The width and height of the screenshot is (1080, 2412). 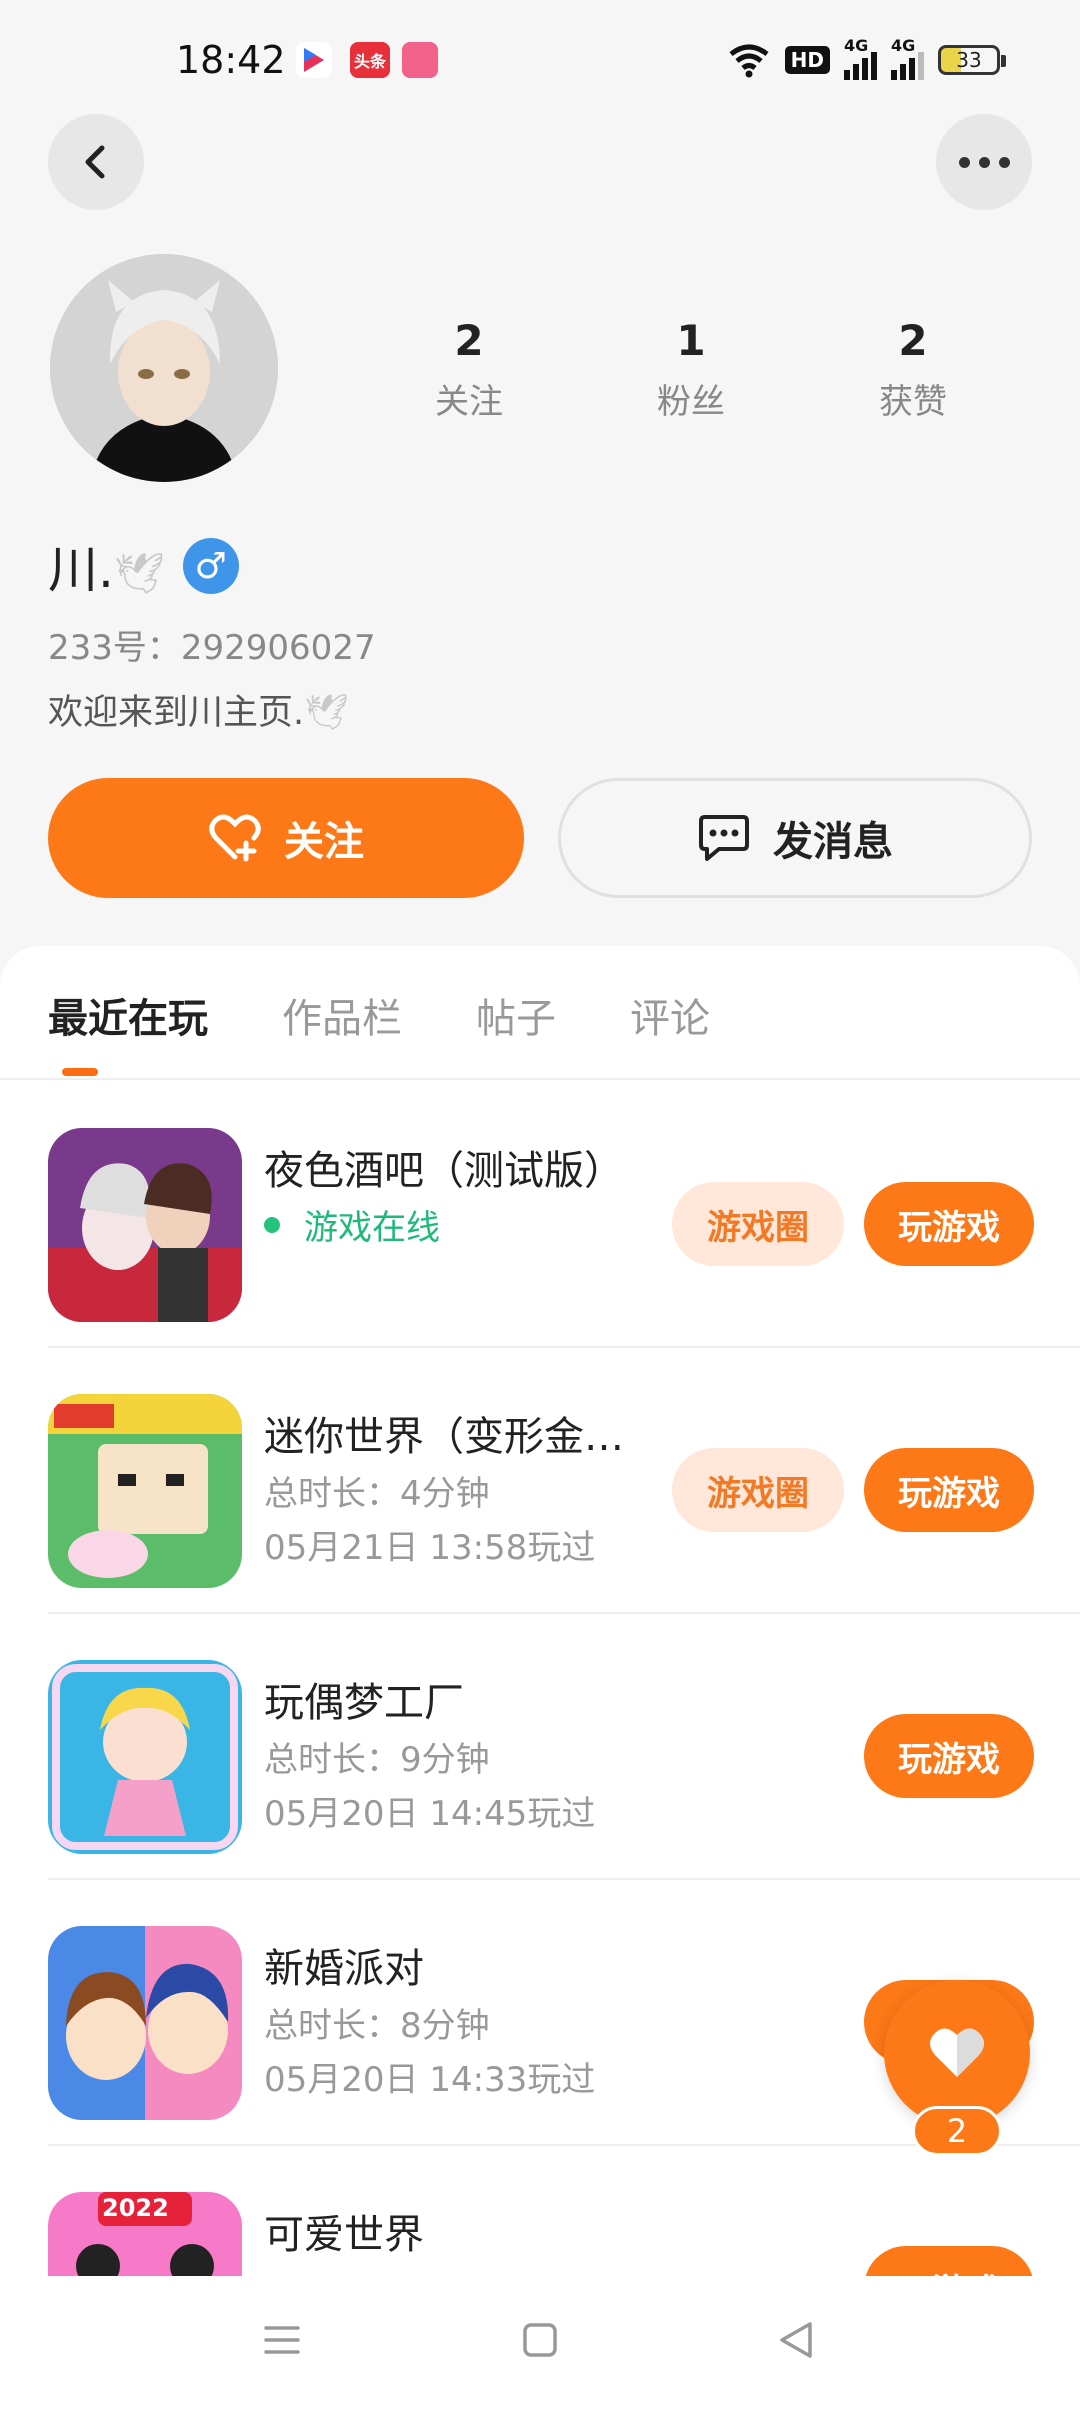 I want to click on message-label: 发消息, so click(x=833, y=842).